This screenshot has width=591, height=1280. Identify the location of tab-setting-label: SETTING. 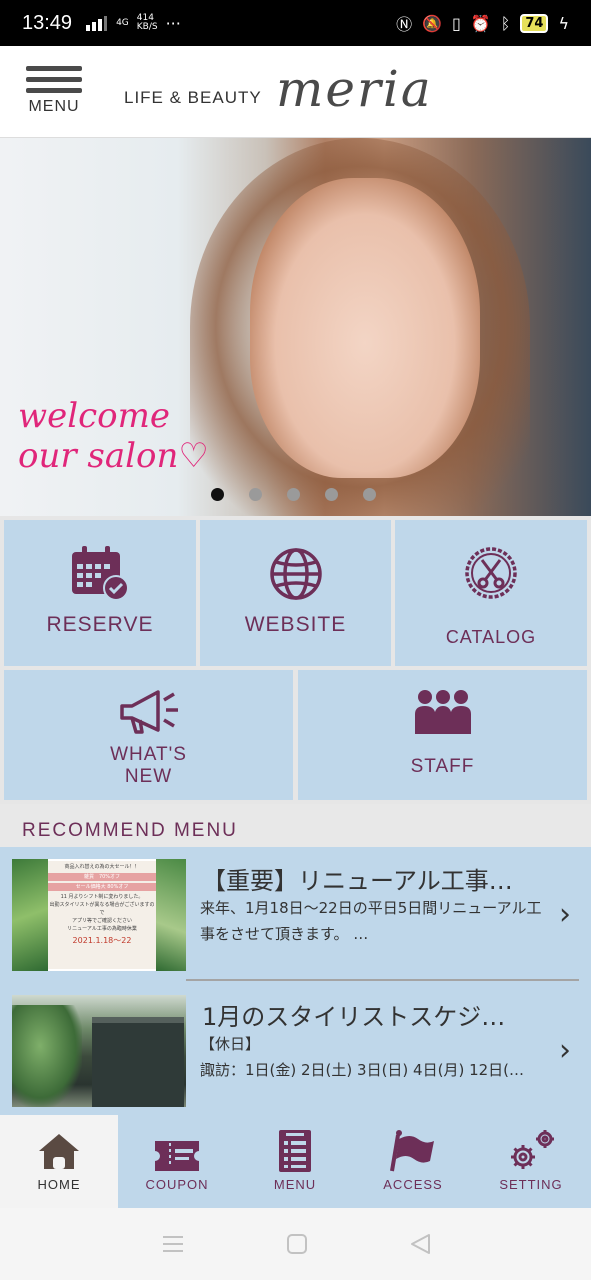
(531, 1184).